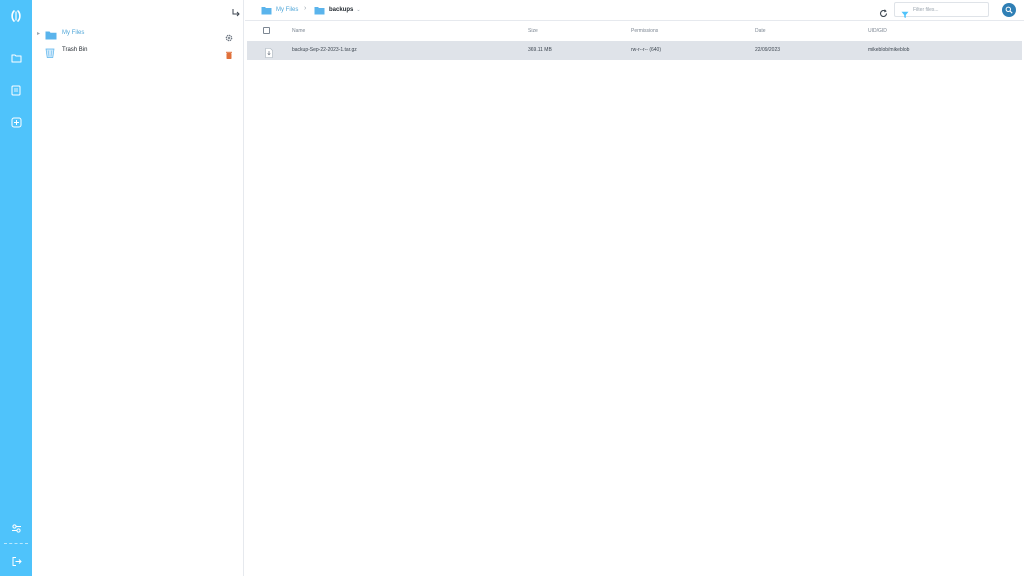 The image size is (1024, 576). I want to click on document-icon, so click(16, 90).